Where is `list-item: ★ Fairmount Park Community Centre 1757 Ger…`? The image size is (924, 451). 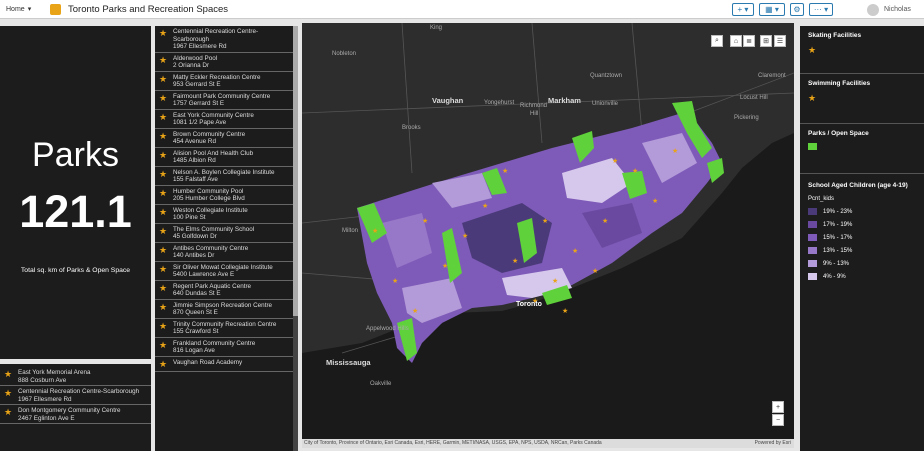
list-item: ★ Fairmount Park Community Centre 1757 Ger… is located at coordinates (224, 100).